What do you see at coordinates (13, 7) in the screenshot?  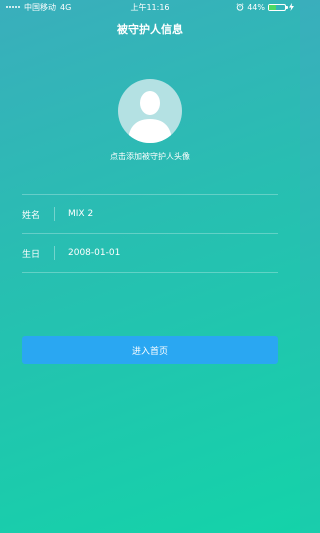 I see `signal-strength-icon` at bounding box center [13, 7].